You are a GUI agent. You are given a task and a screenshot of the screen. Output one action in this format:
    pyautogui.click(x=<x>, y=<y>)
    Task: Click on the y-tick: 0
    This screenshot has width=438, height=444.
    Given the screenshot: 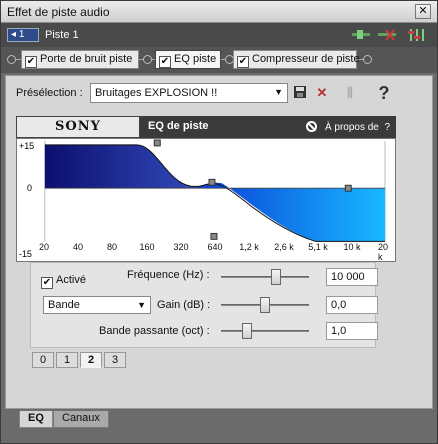 What is the action you would take?
    pyautogui.click(x=29, y=188)
    